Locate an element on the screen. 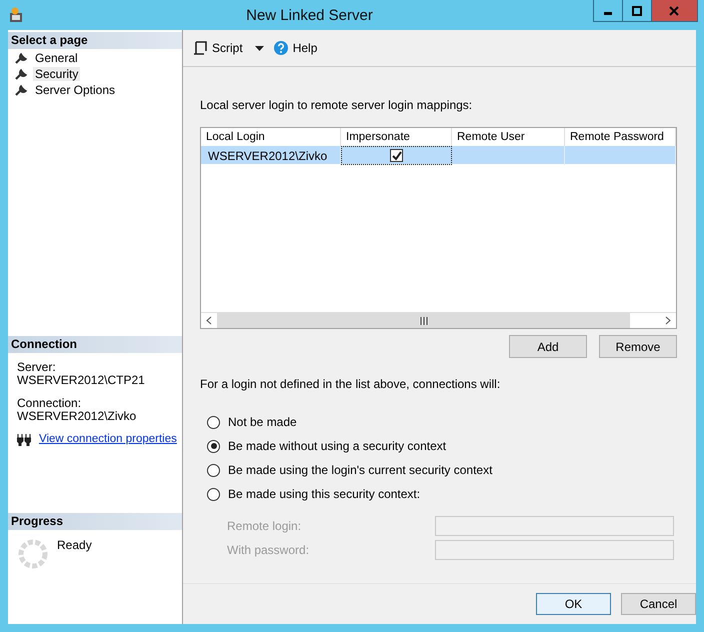 Image resolution: width=704 pixels, height=632 pixels. radio-label: Be made without using a security context is located at coordinates (337, 446).